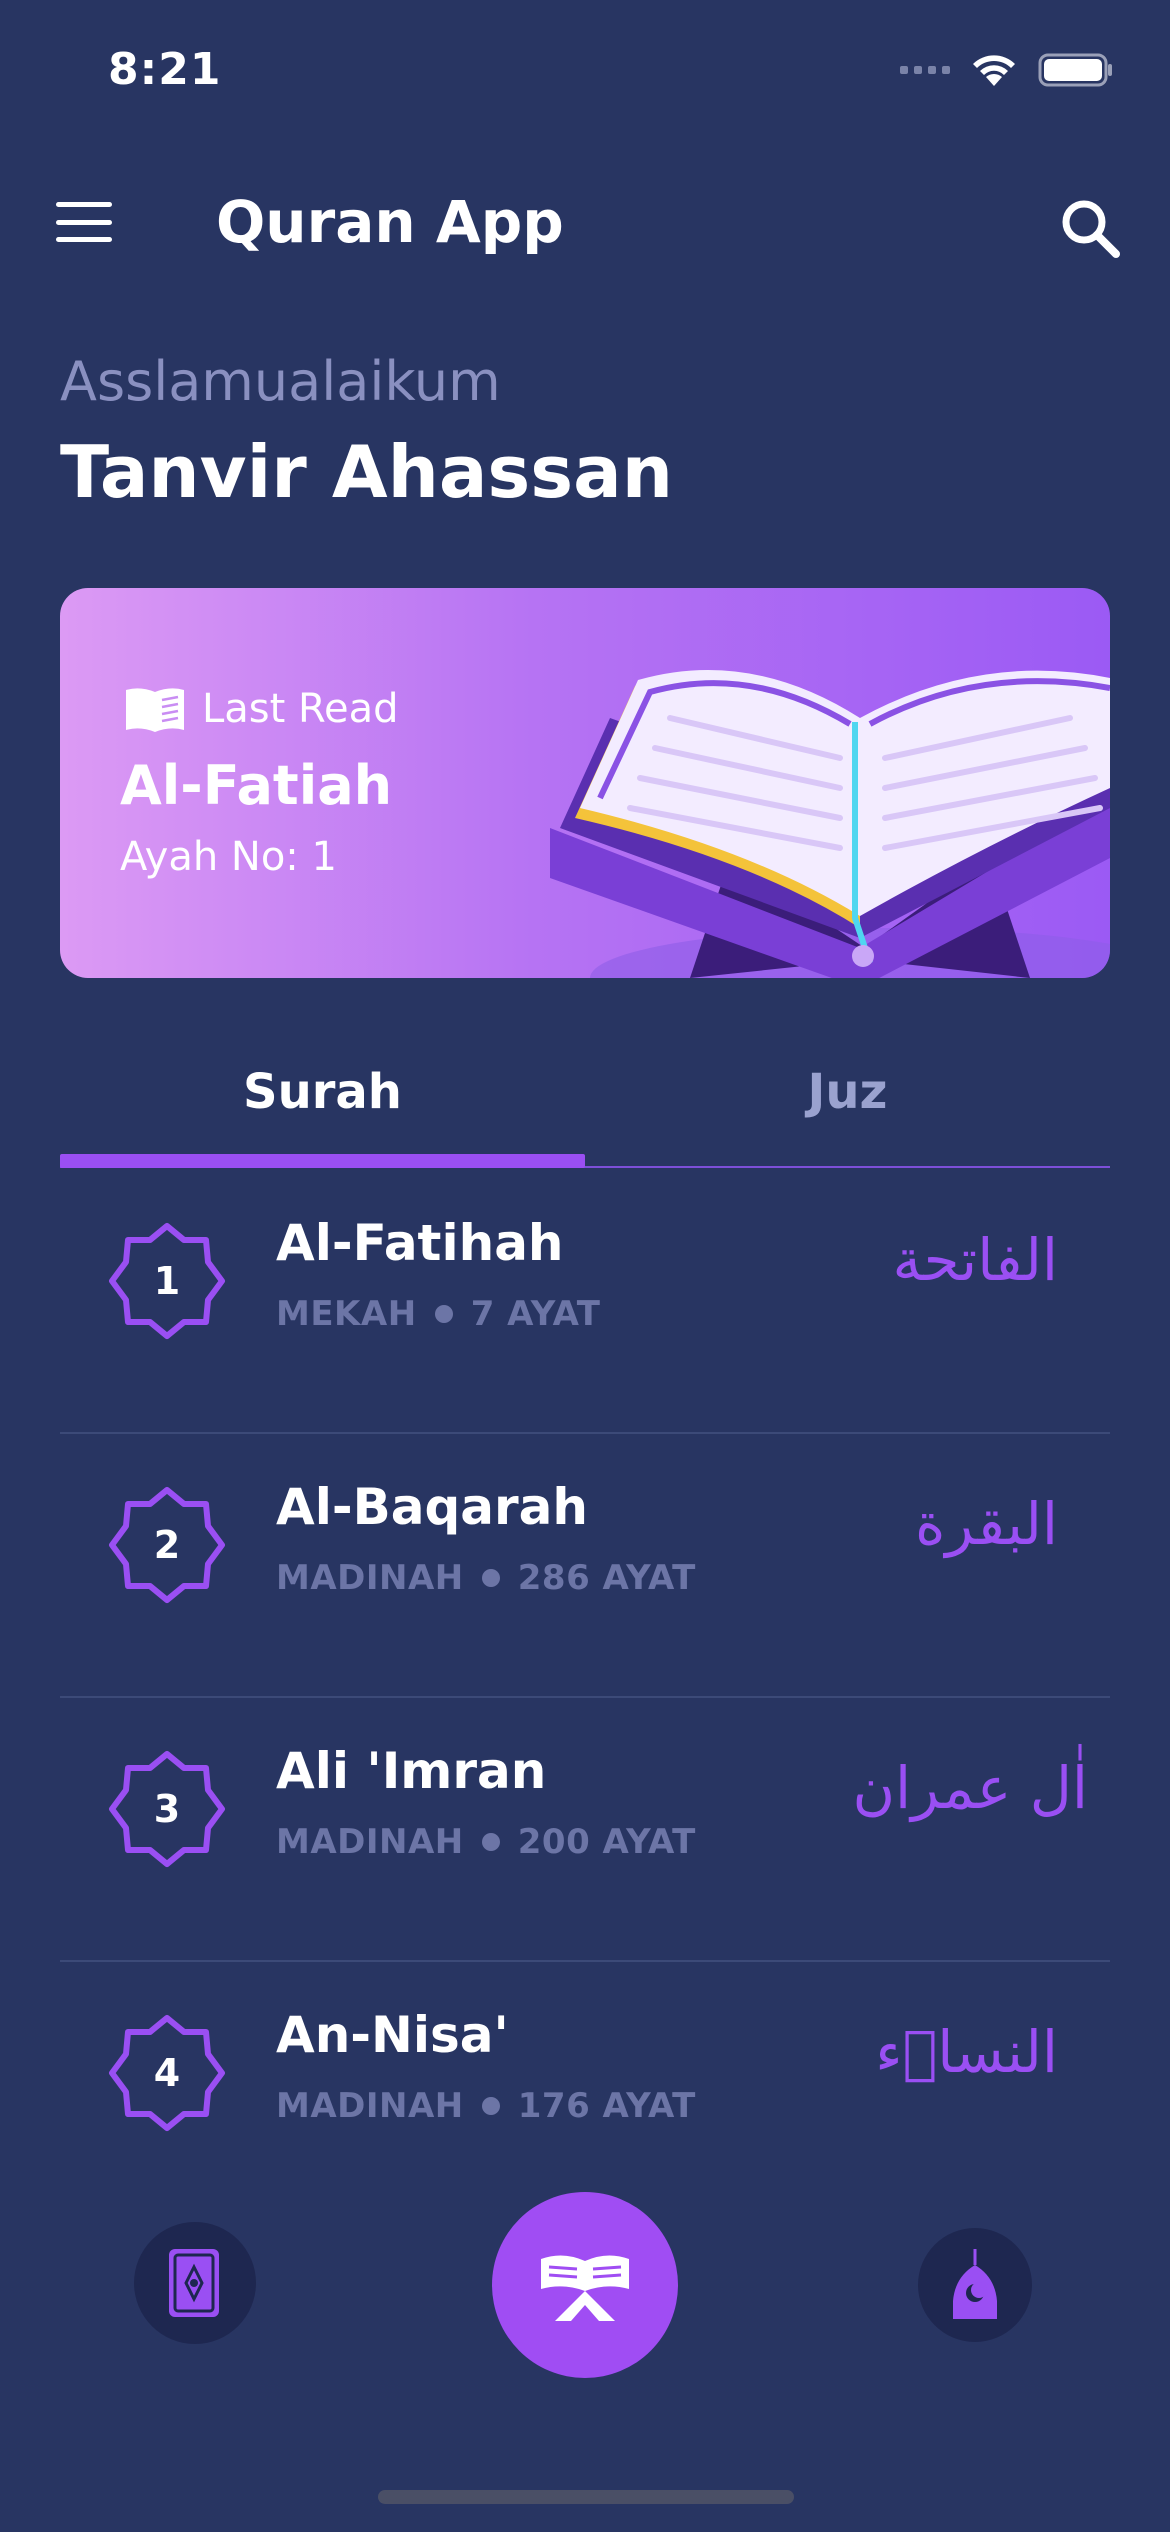 The width and height of the screenshot is (1170, 2532). What do you see at coordinates (167, 1281) in the screenshot?
I see `surah-number: 1` at bounding box center [167, 1281].